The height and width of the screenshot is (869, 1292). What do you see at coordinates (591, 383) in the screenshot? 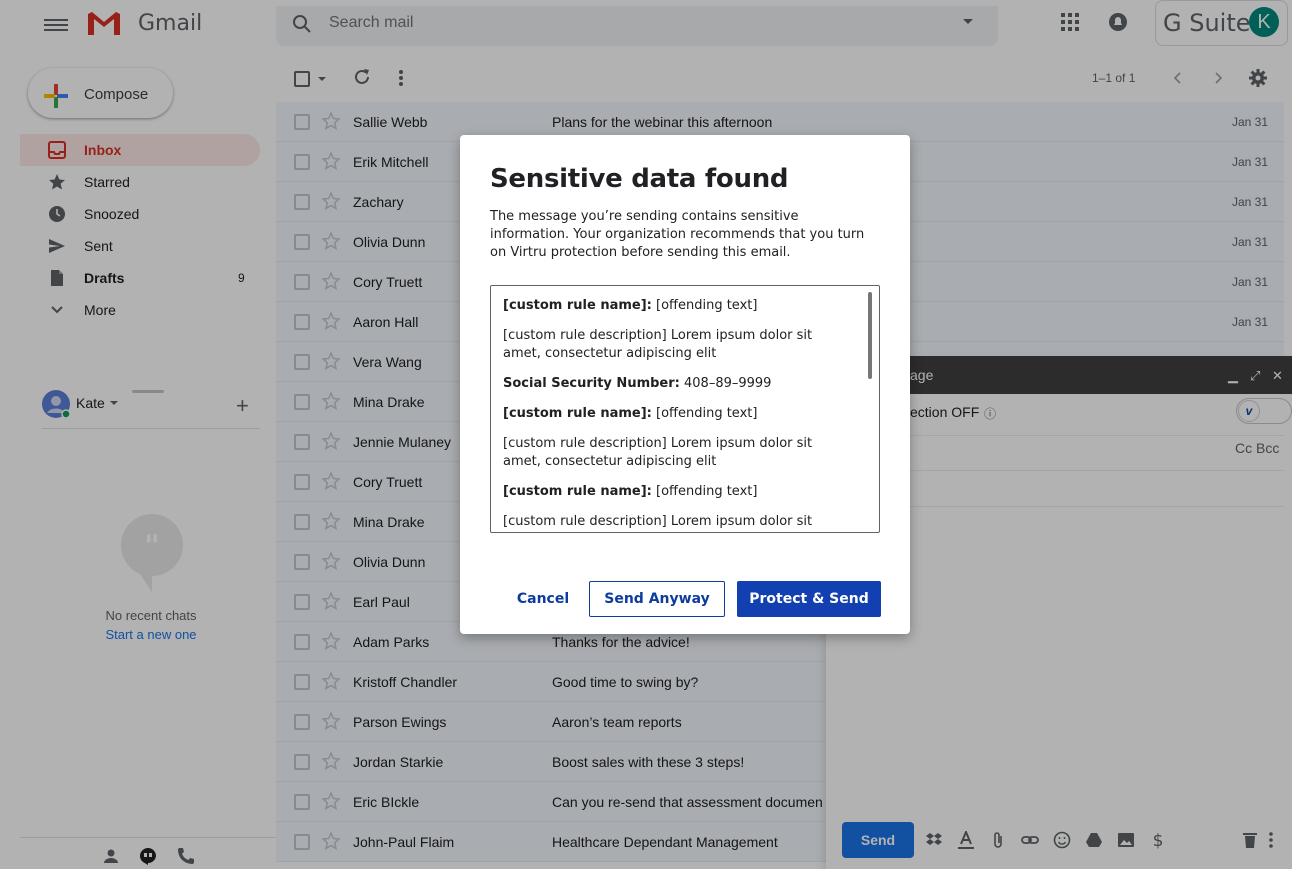
I see `finding-rule-name: Social Security Number:` at bounding box center [591, 383].